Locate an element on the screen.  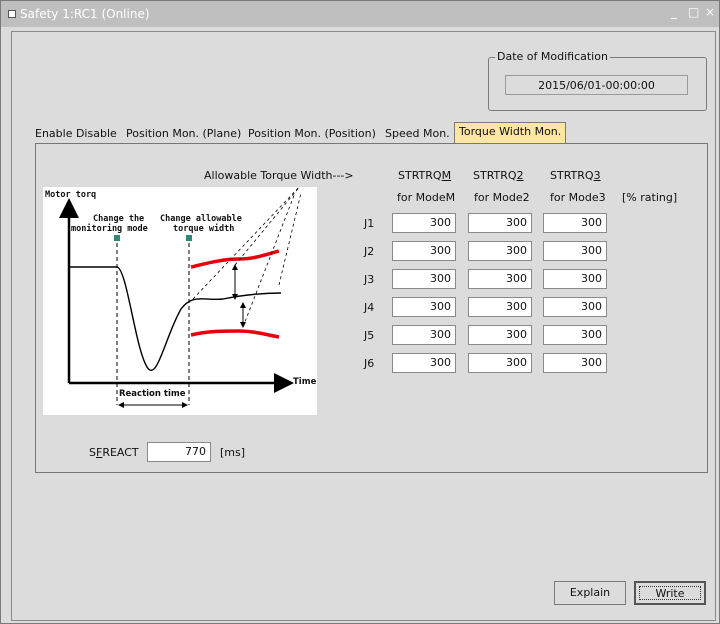
diagram-annot-width-line2: torque width is located at coordinates (204, 229).